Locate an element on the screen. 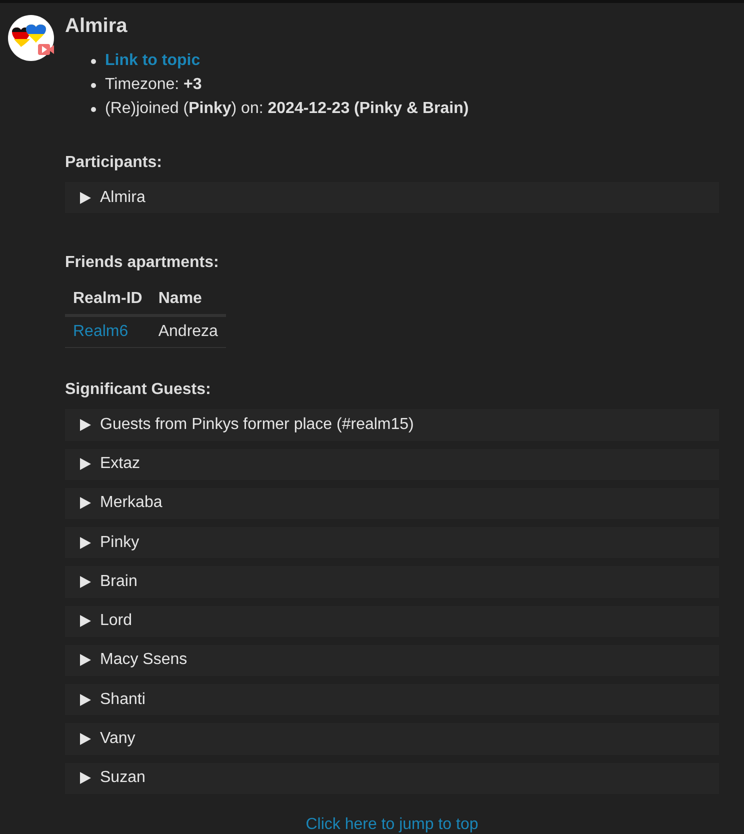 The width and height of the screenshot is (744, 834). column-header: Name is located at coordinates (188, 300).